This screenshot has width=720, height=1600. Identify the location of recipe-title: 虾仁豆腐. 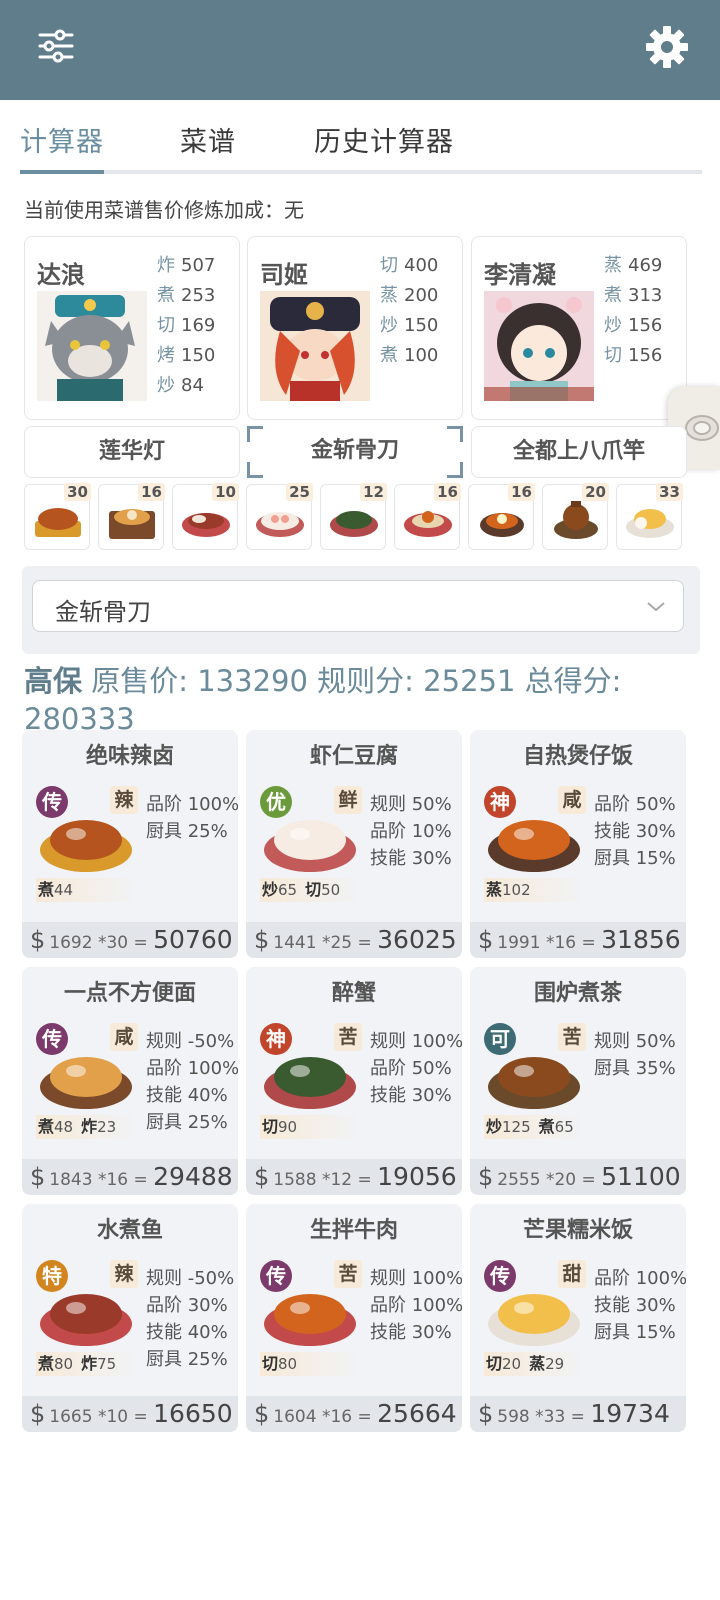
(353, 756).